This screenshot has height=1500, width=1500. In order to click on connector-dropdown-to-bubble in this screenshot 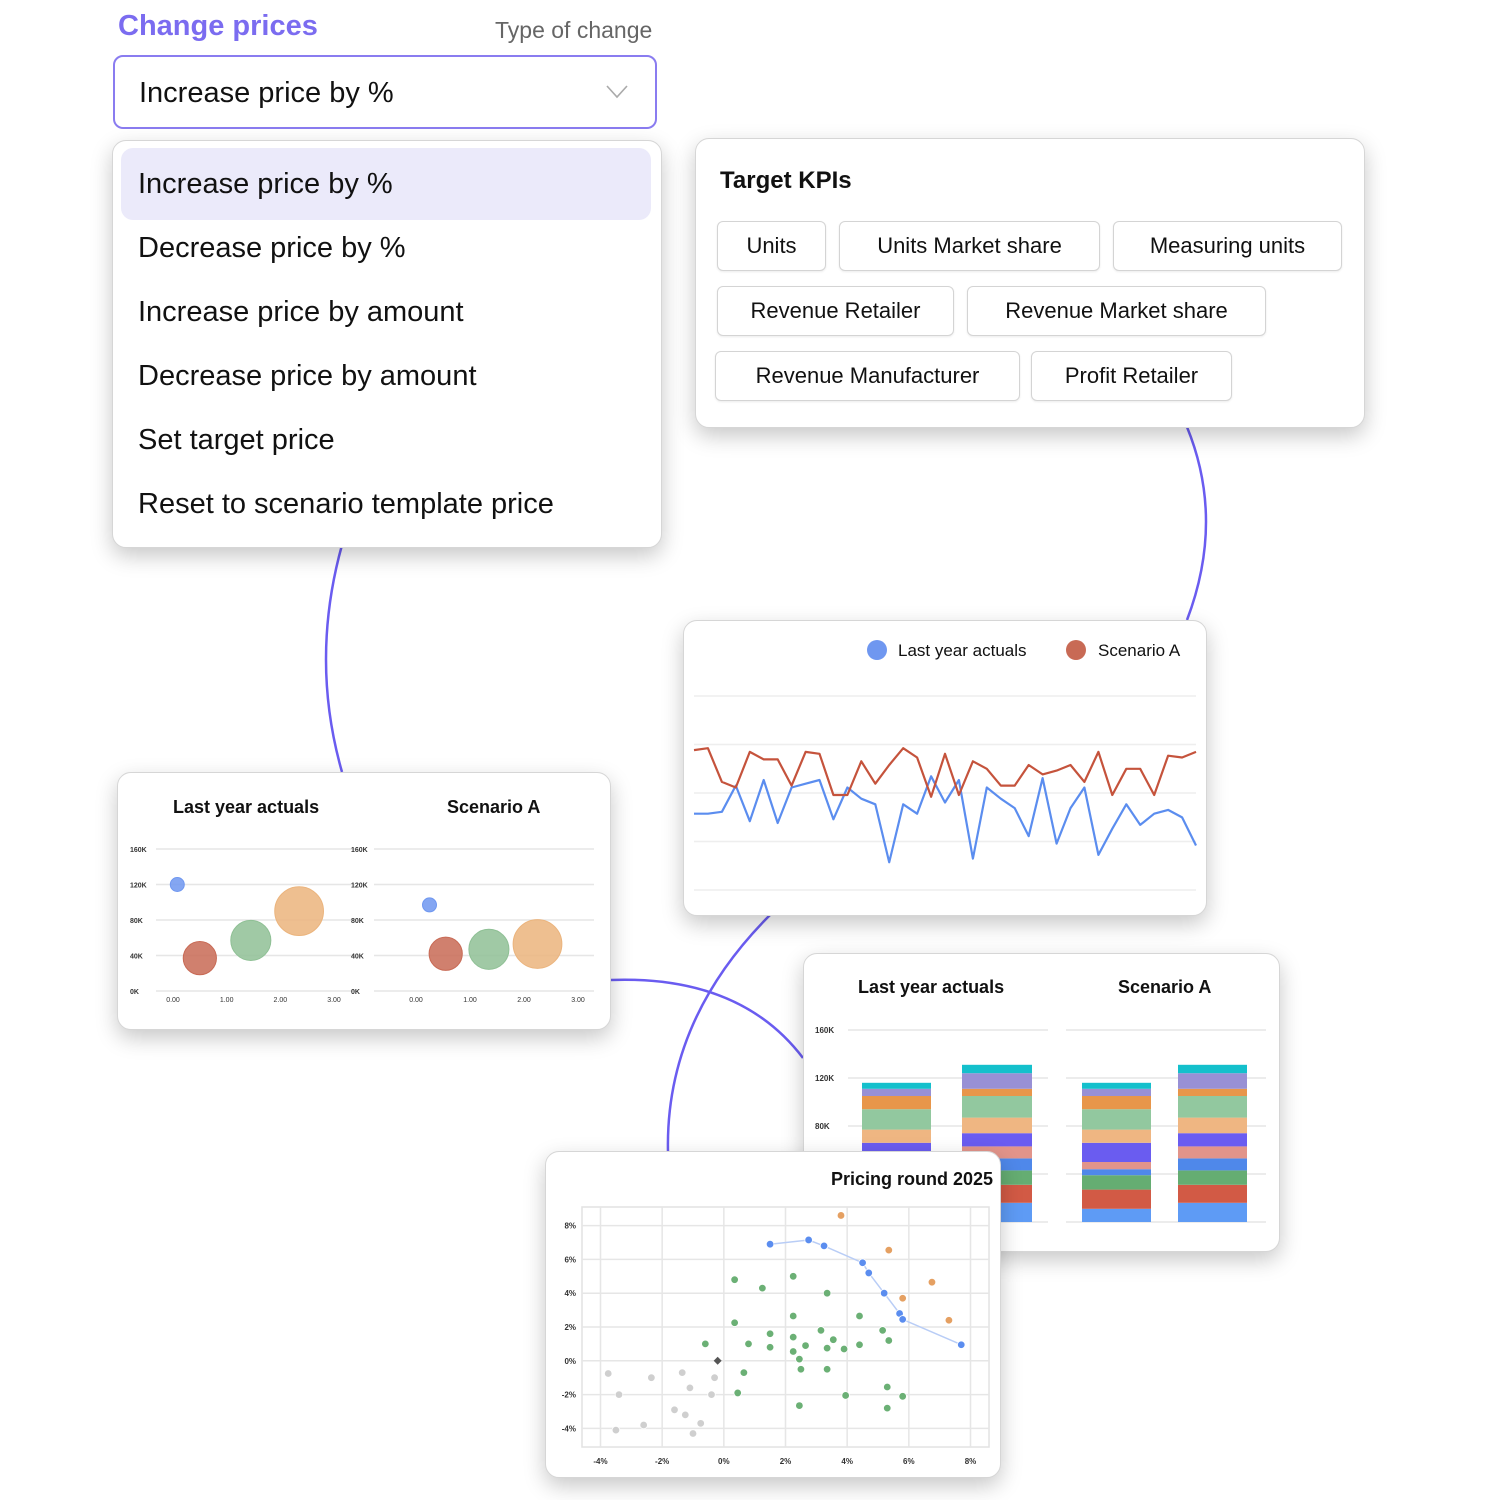, I will do `click(334, 658)`.